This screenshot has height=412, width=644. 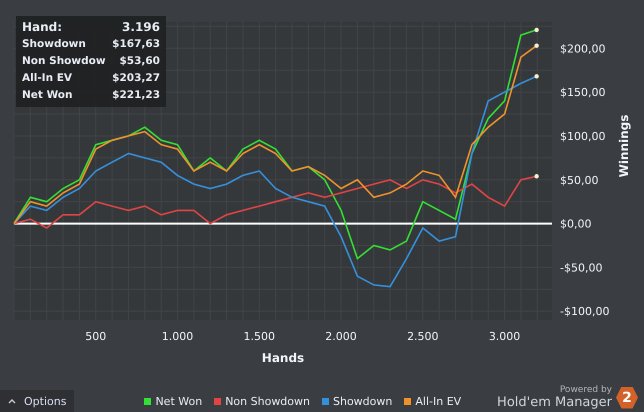 I want to click on y-tick-label: -$100,00, so click(x=585, y=311).